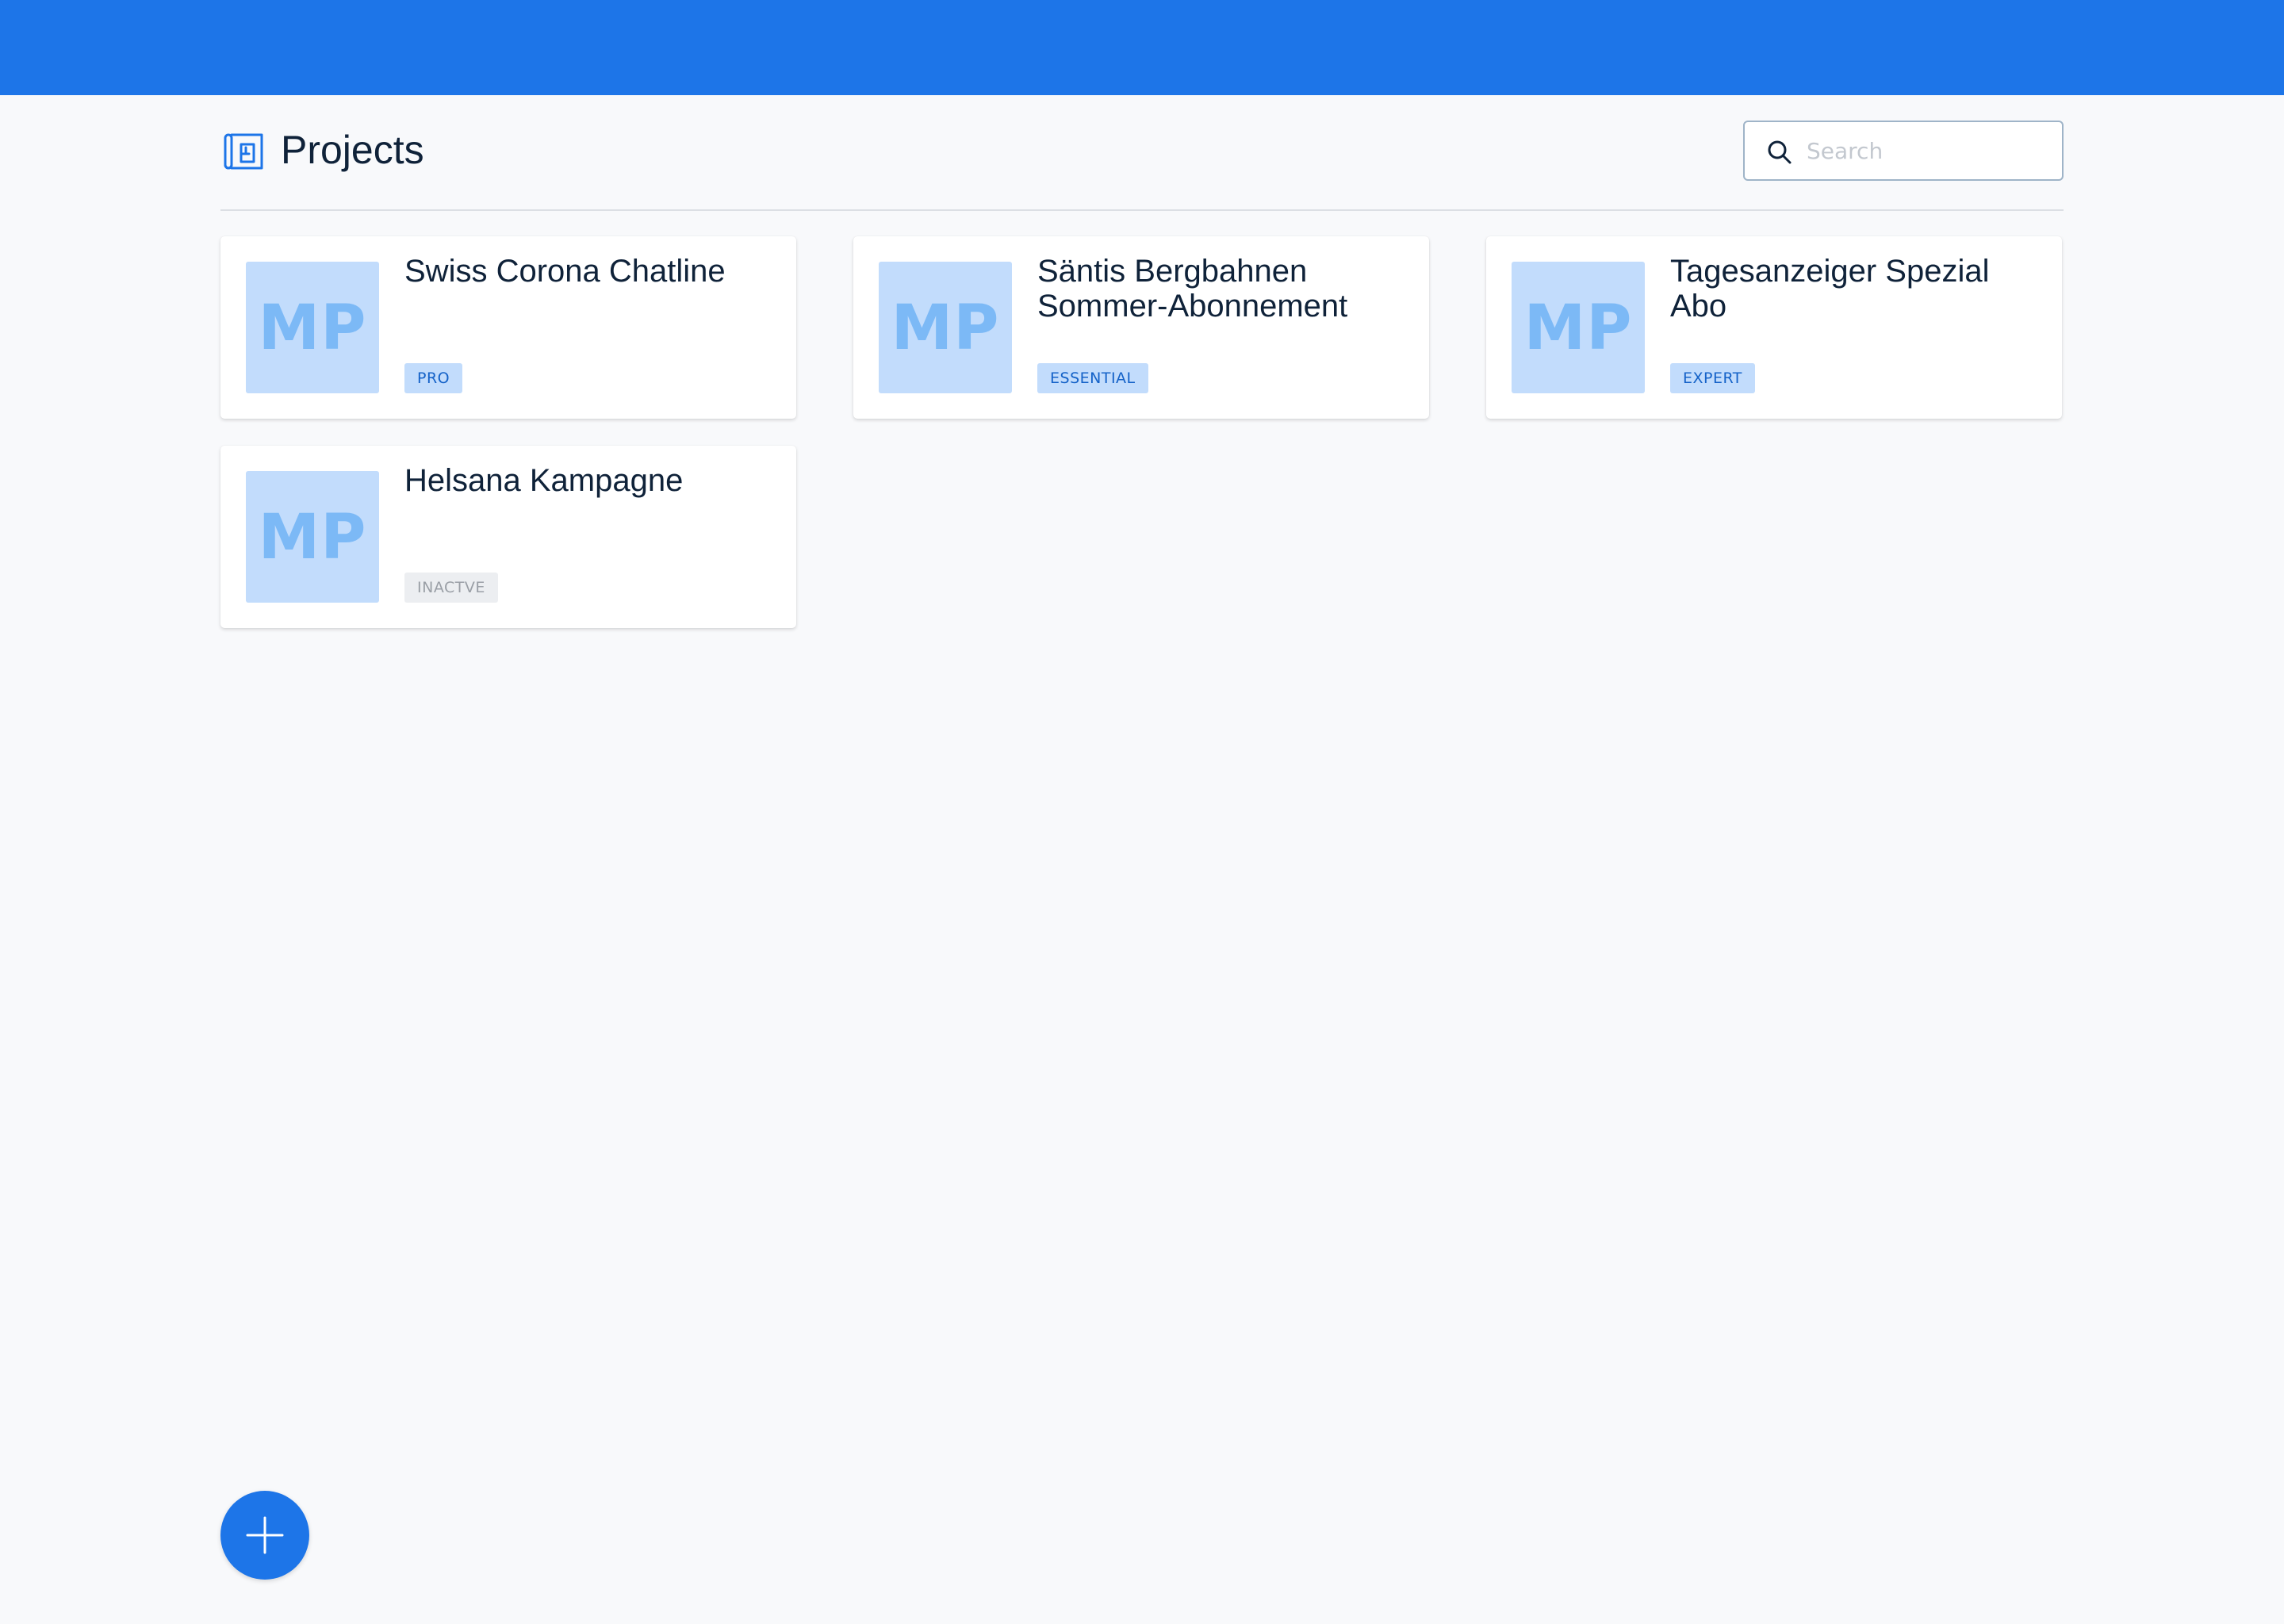 Image resolution: width=2284 pixels, height=1624 pixels. Describe the element at coordinates (243, 151) in the screenshot. I see `projects-blueprint-icon` at that location.